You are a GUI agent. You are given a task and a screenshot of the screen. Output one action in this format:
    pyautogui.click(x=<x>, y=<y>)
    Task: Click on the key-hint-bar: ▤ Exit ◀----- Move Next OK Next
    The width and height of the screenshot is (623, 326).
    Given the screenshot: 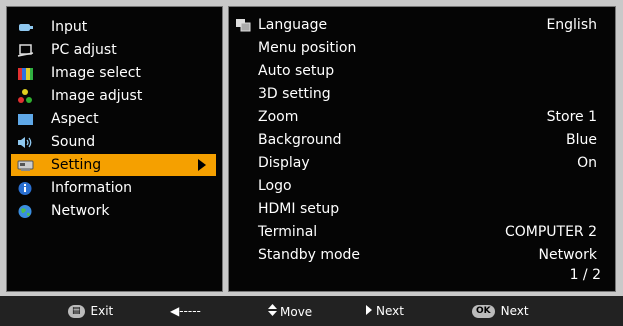 What is the action you would take?
    pyautogui.click(x=311, y=311)
    